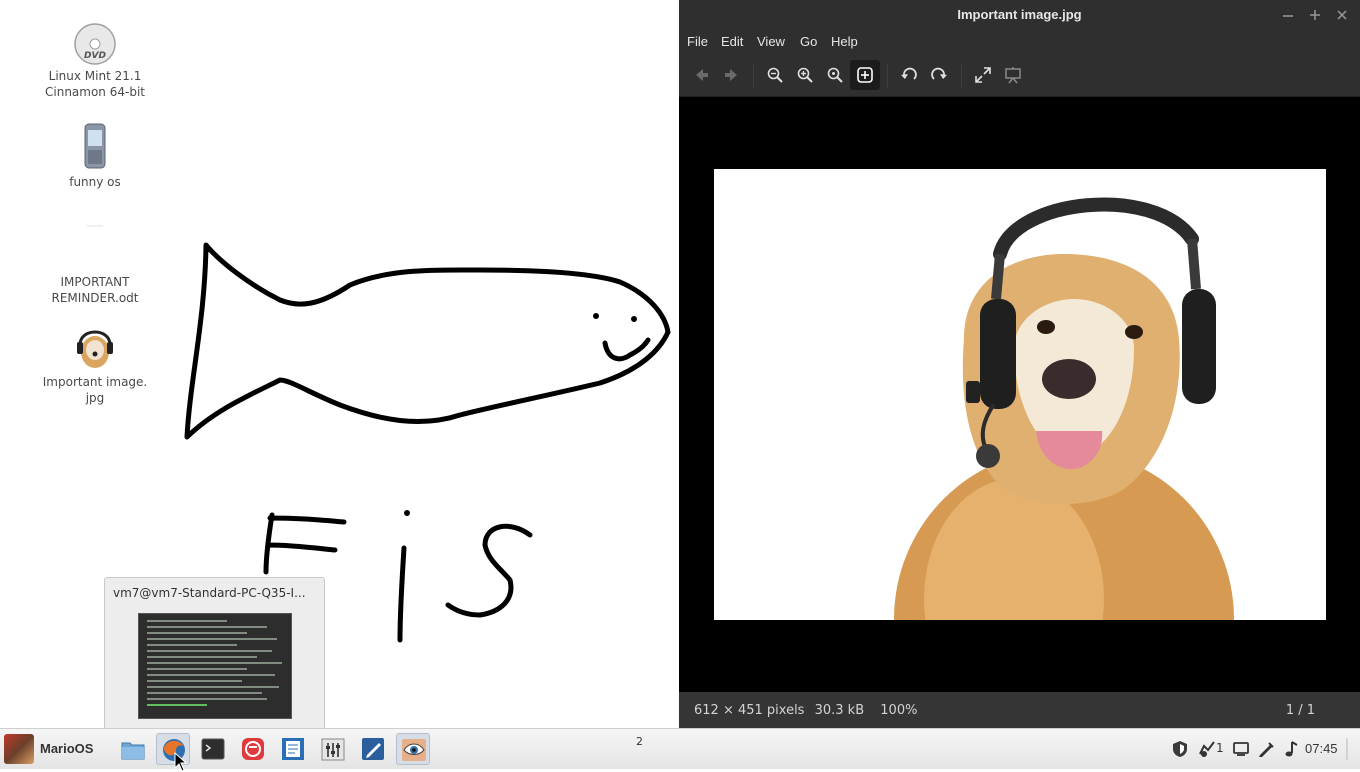  I want to click on best-fit-icon, so click(865, 75).